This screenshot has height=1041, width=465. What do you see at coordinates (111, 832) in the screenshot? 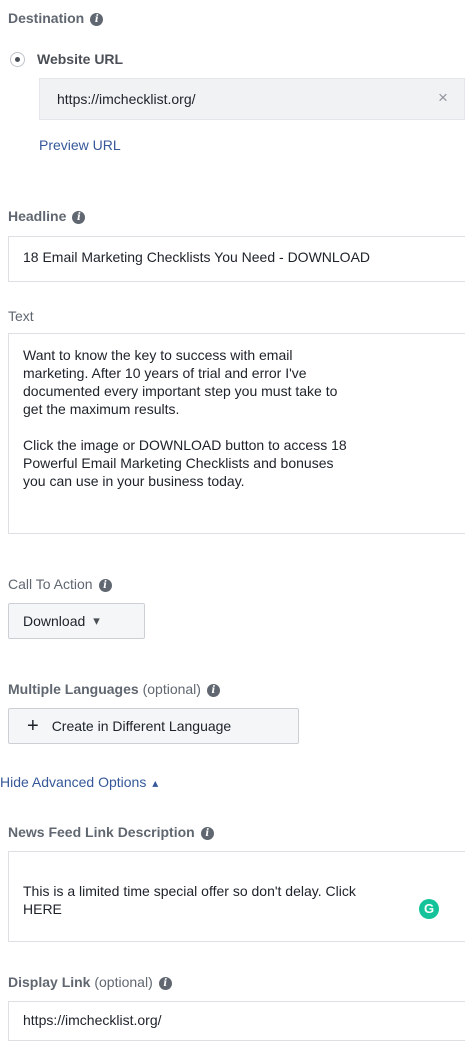
I see `news-feed-description-label: News Feed Link Description i` at bounding box center [111, 832].